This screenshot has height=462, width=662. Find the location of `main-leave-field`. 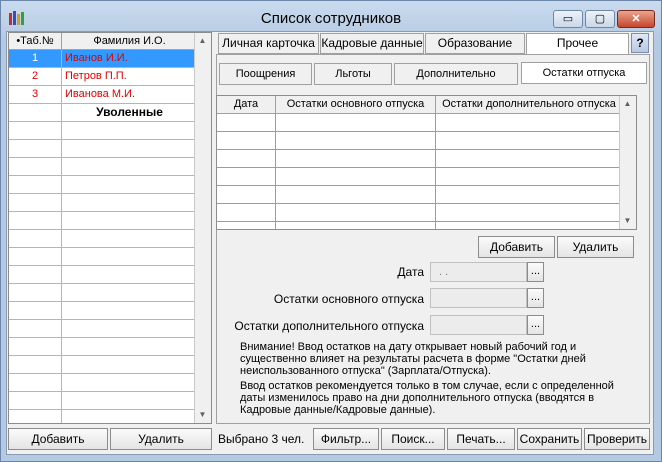

main-leave-field is located at coordinates (478, 298).